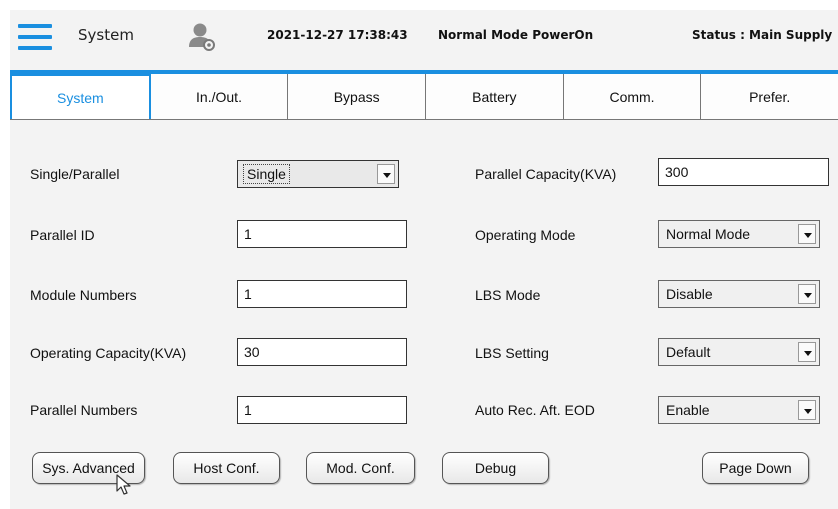 The image size is (838, 509). What do you see at coordinates (108, 353) in the screenshot?
I see `operating-capacity-label: Operating Capacity(KVA)` at bounding box center [108, 353].